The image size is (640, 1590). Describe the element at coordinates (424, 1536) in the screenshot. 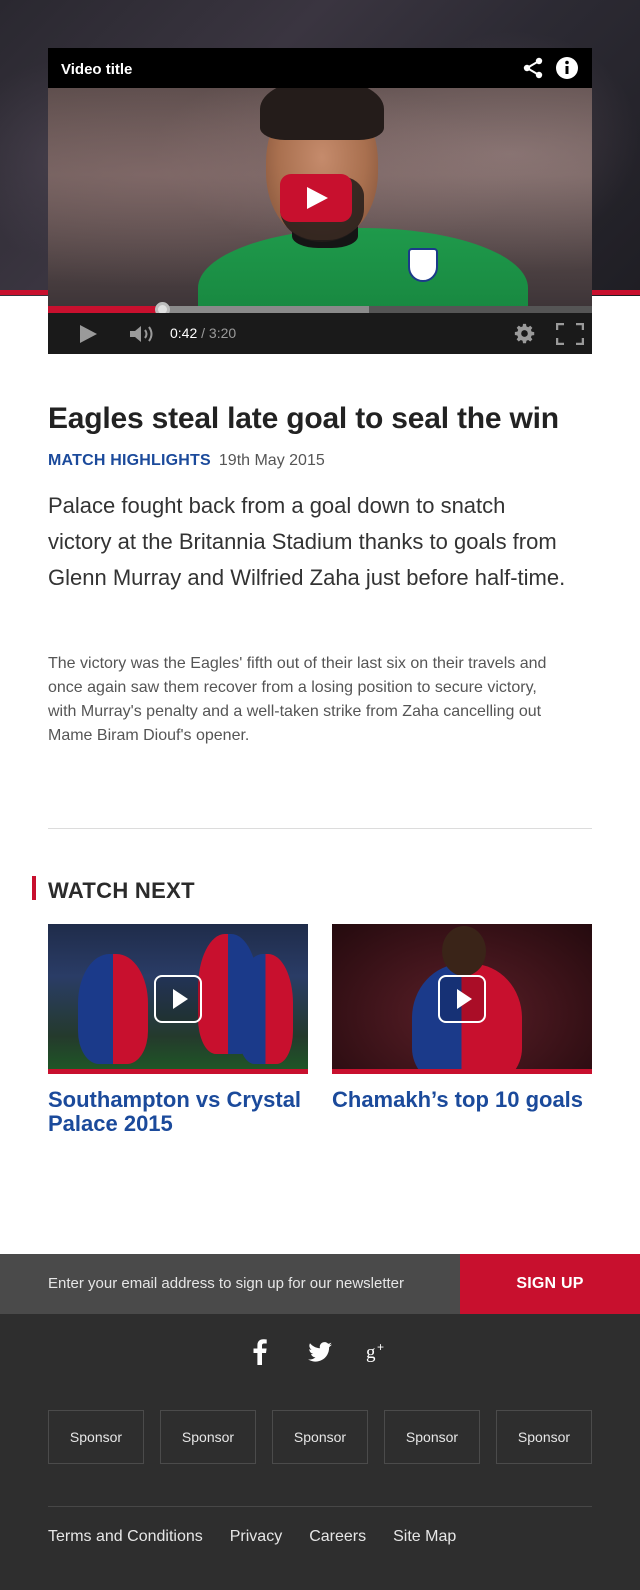

I see `footer-link-sitemap: Site Map` at that location.